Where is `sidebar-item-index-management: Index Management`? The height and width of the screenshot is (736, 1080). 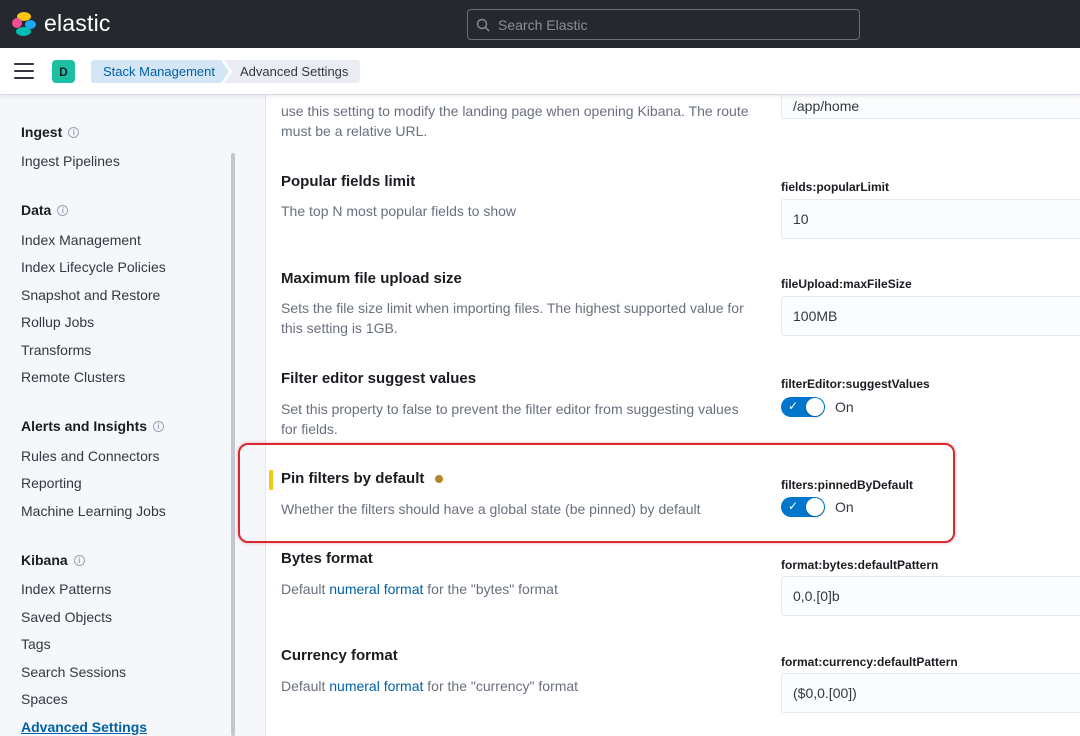
sidebar-item-index-management: Index Management is located at coordinates (81, 240).